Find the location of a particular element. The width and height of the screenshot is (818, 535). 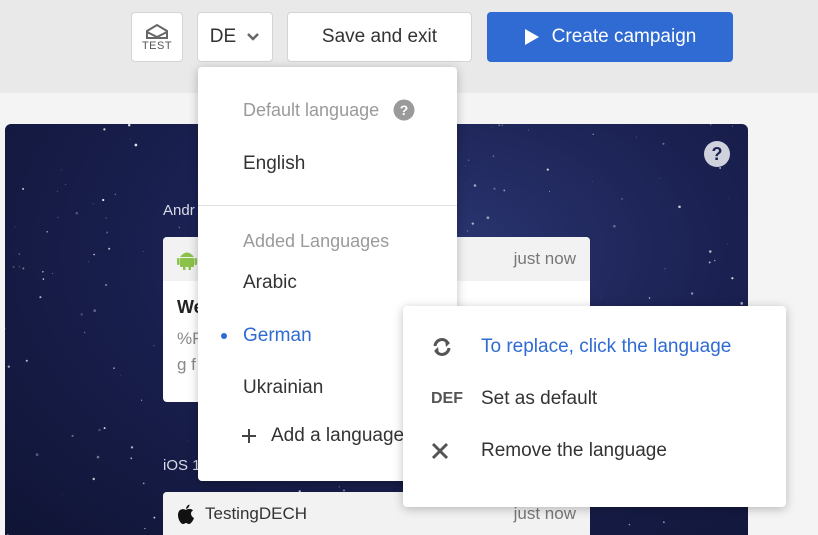

remove-language-item: Remove the language is located at coordinates (547, 451).